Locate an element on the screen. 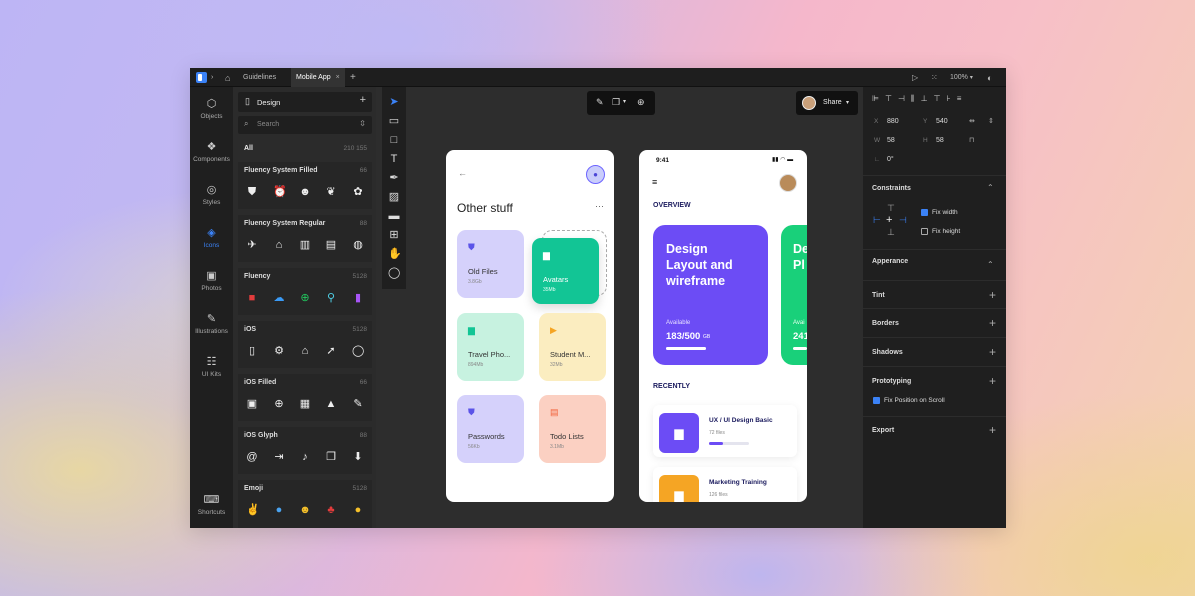  shield-icon: ⛊ is located at coordinates (252, 192).